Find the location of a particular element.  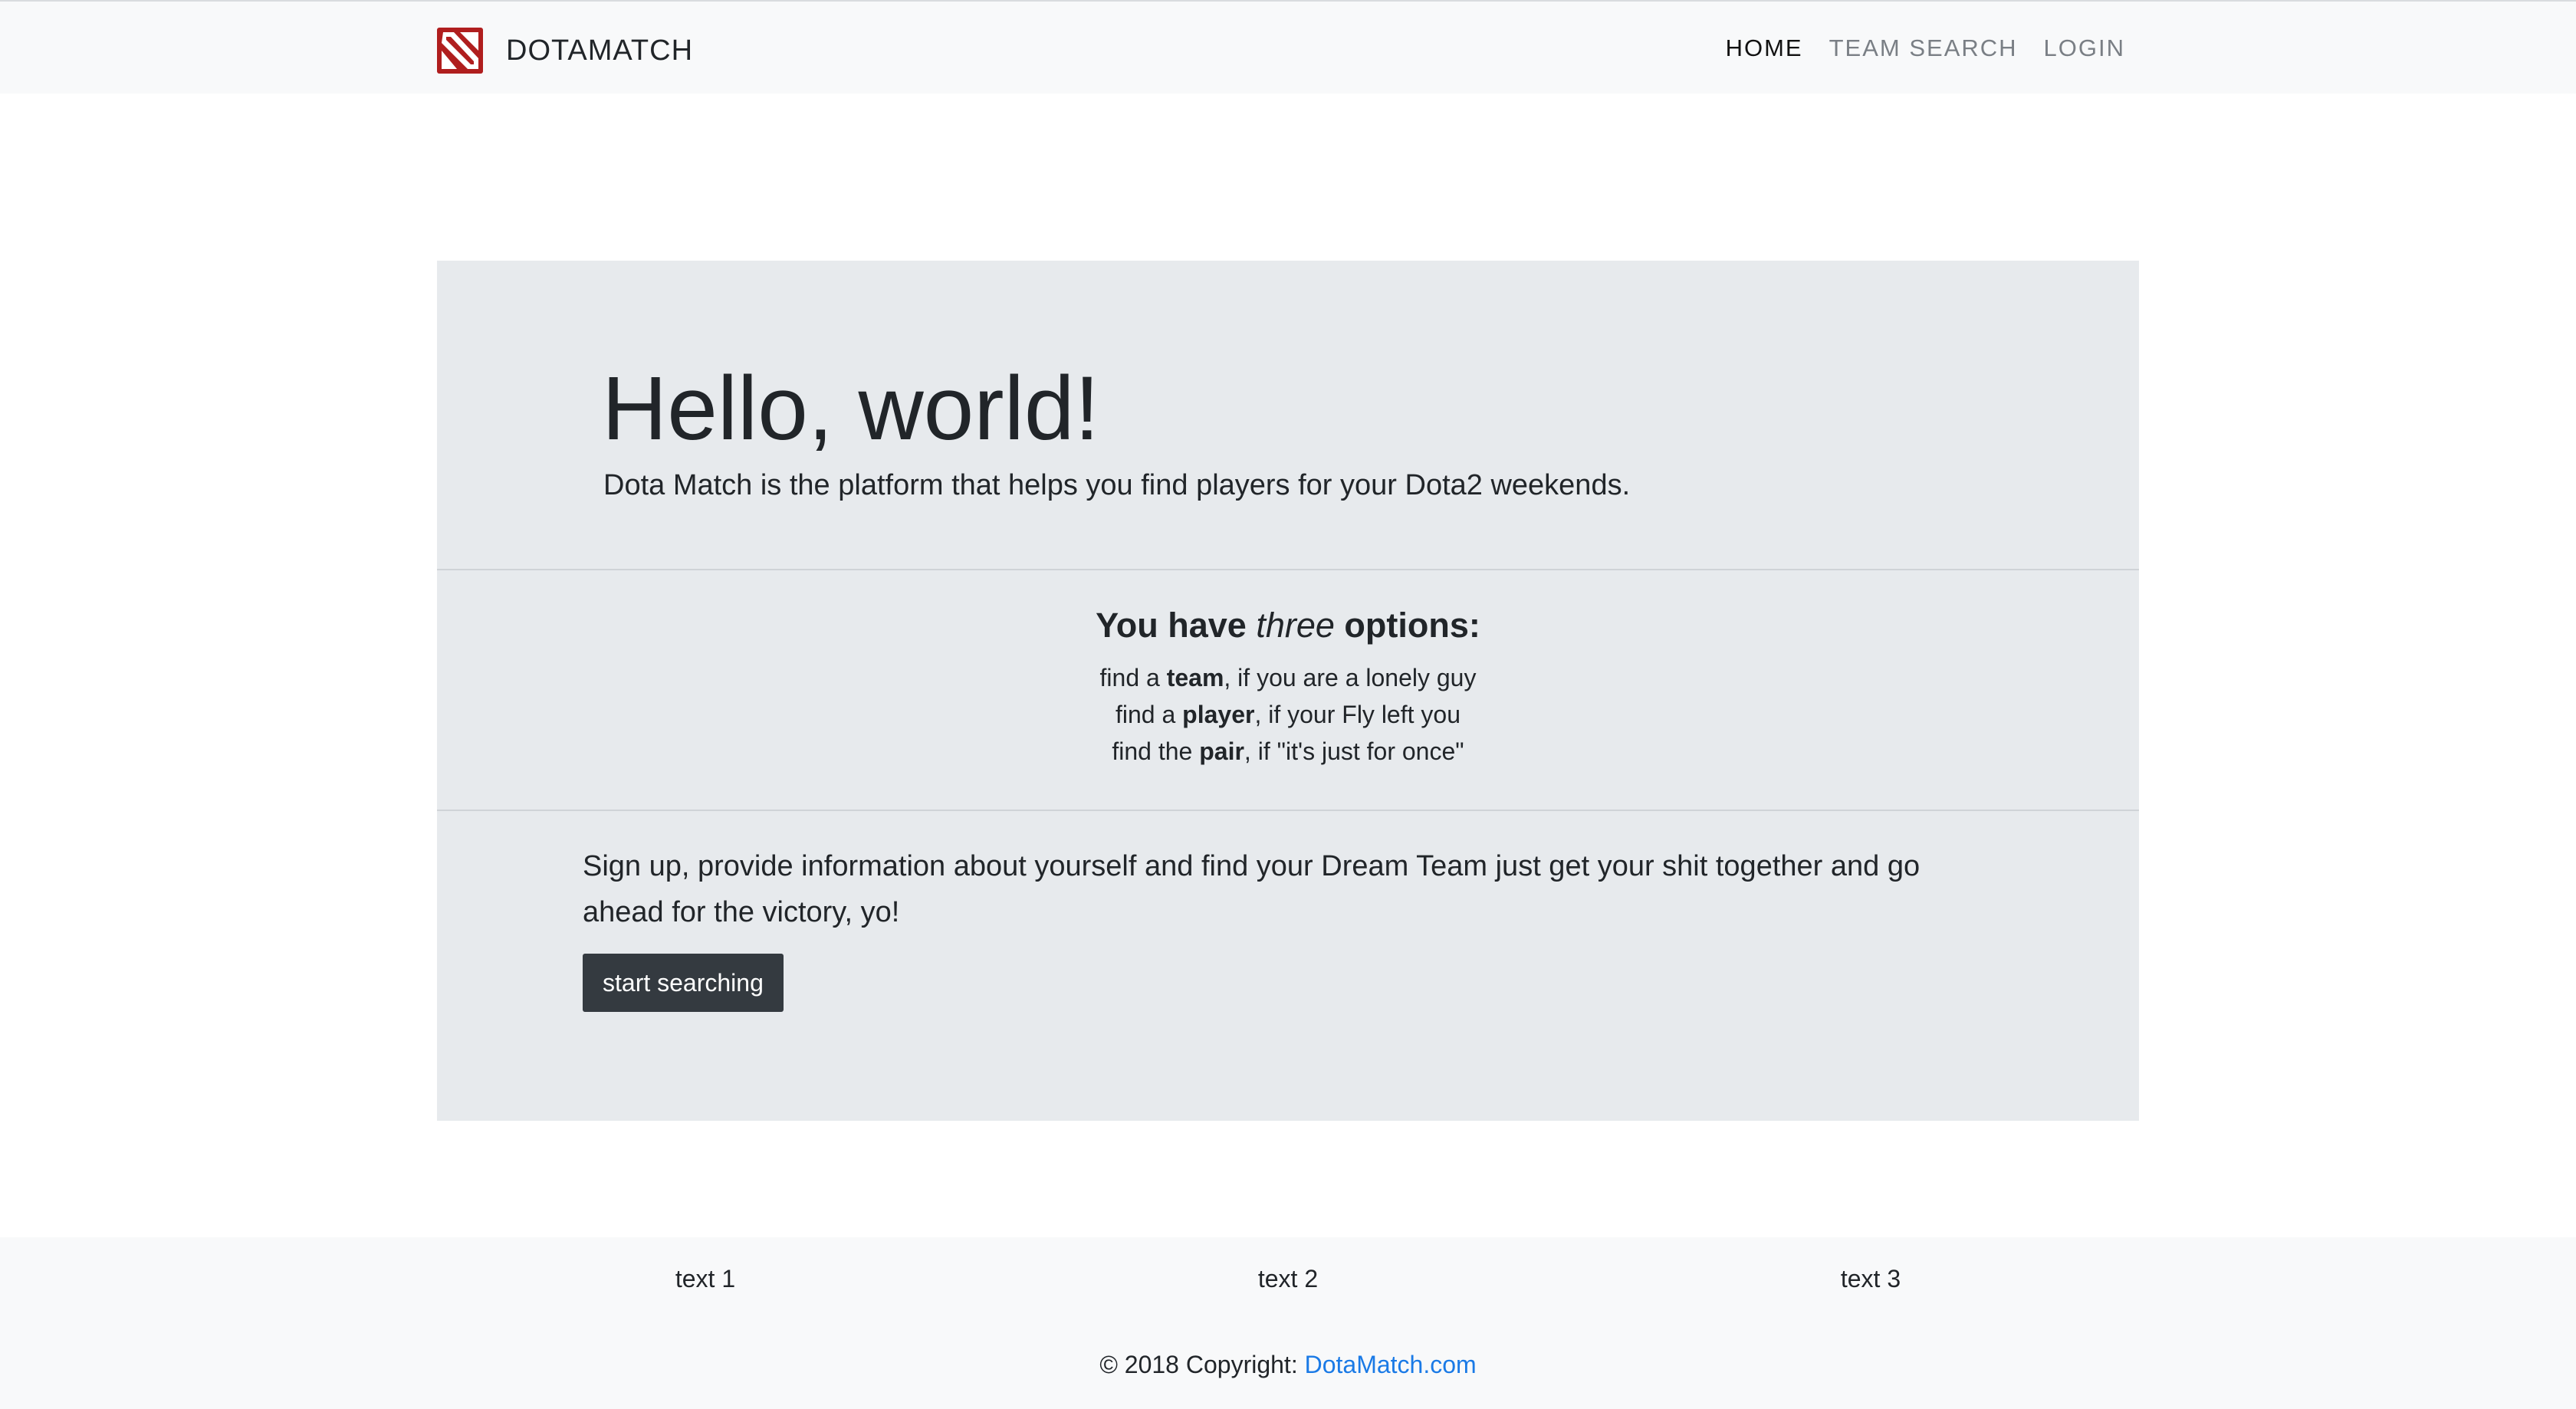

option-keyword: team is located at coordinates (1195, 677).